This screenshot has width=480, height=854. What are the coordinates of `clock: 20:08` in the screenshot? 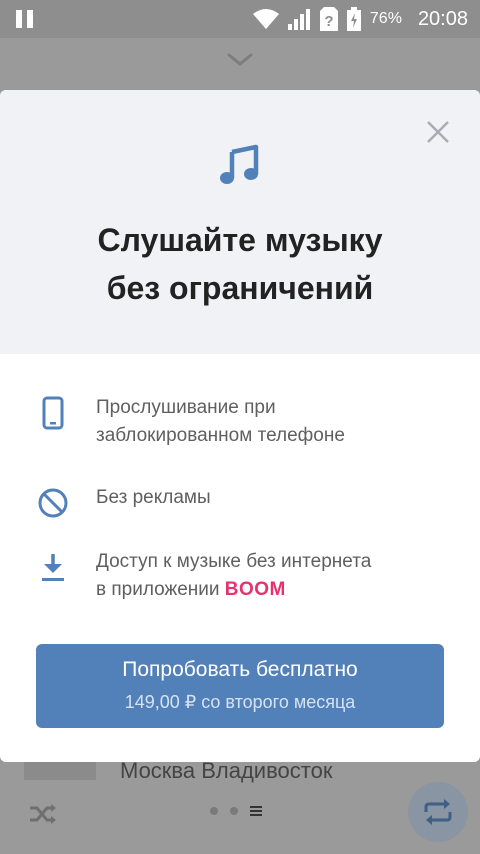 It's located at (442, 18).